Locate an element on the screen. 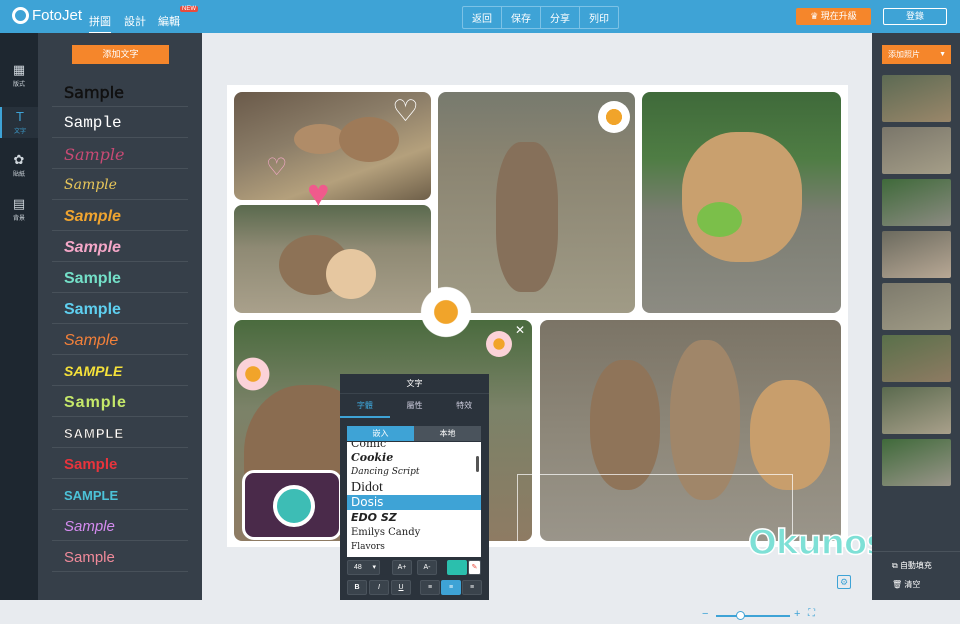 This screenshot has width=960, height=624. nav-tab-design: 設計 is located at coordinates (135, 21).